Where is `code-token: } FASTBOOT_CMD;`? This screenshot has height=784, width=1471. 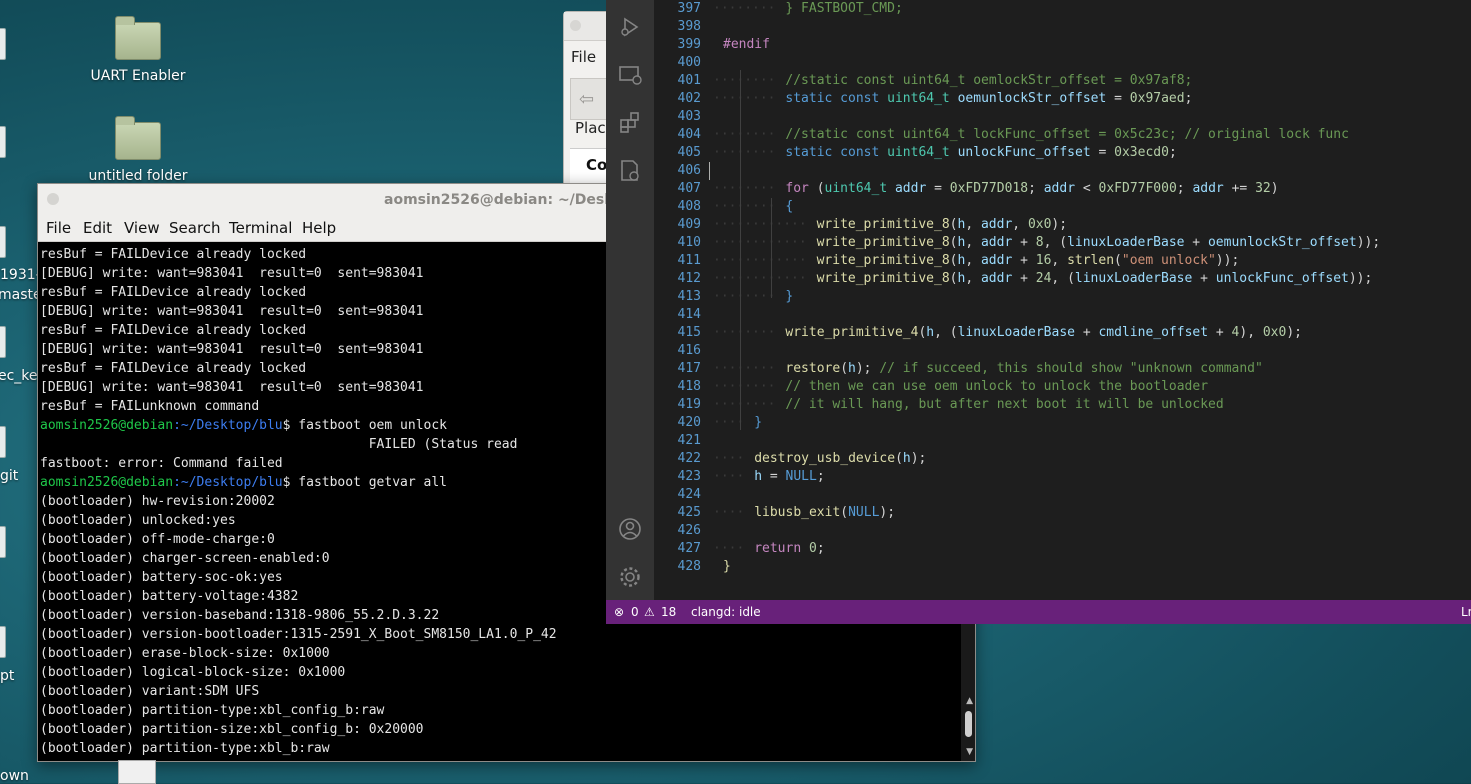 code-token: } FASTBOOT_CMD; is located at coordinates (844, 8).